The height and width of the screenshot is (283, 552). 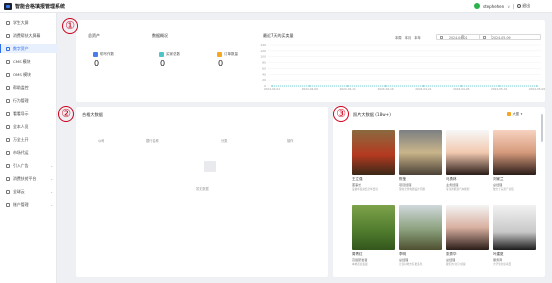 I want to click on buyer-icon, so click(x=161, y=54).